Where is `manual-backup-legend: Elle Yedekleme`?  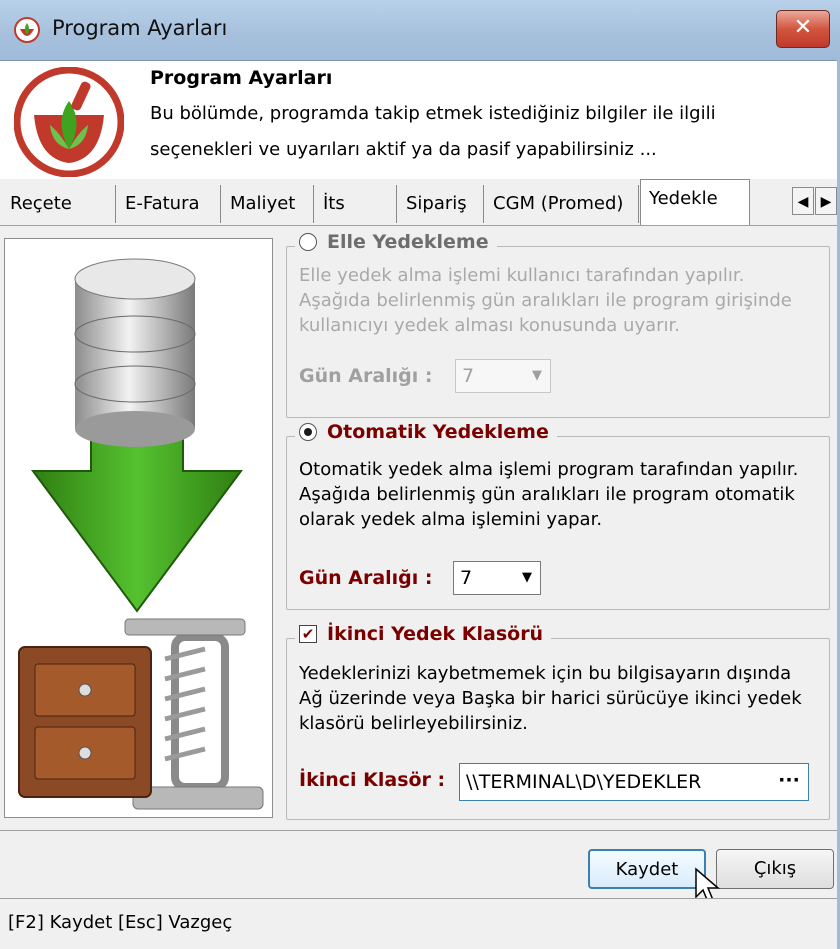 manual-backup-legend: Elle Yedekleme is located at coordinates (396, 242).